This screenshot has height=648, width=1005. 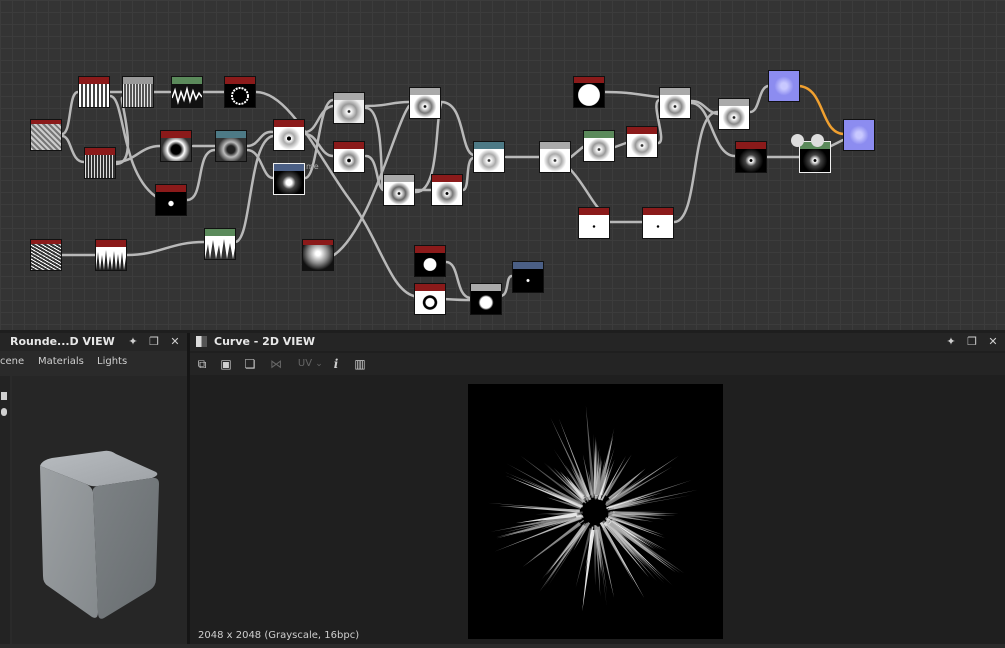 What do you see at coordinates (250, 364) in the screenshot?
I see `copy-icon: ❏` at bounding box center [250, 364].